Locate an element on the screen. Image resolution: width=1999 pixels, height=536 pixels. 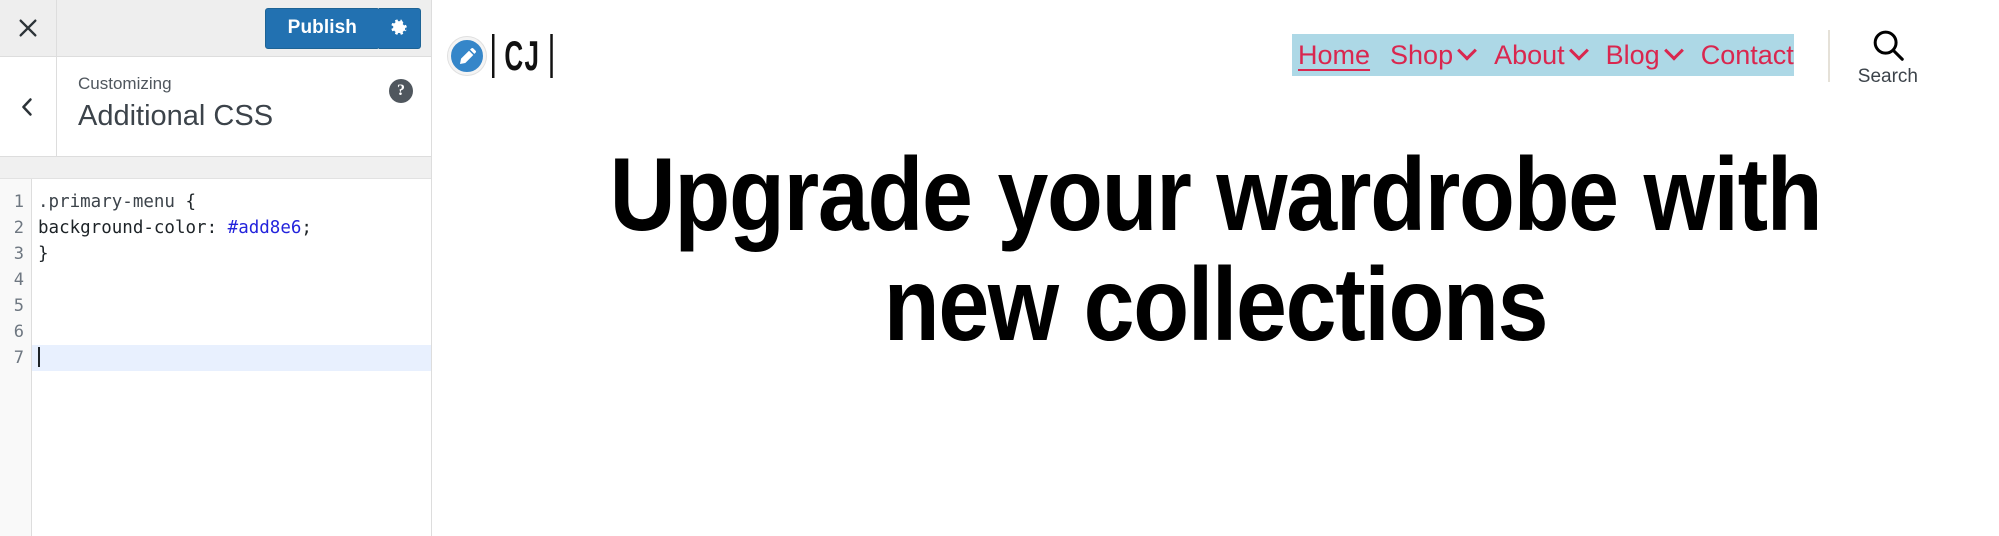
line-number: 3 is located at coordinates (18, 254).